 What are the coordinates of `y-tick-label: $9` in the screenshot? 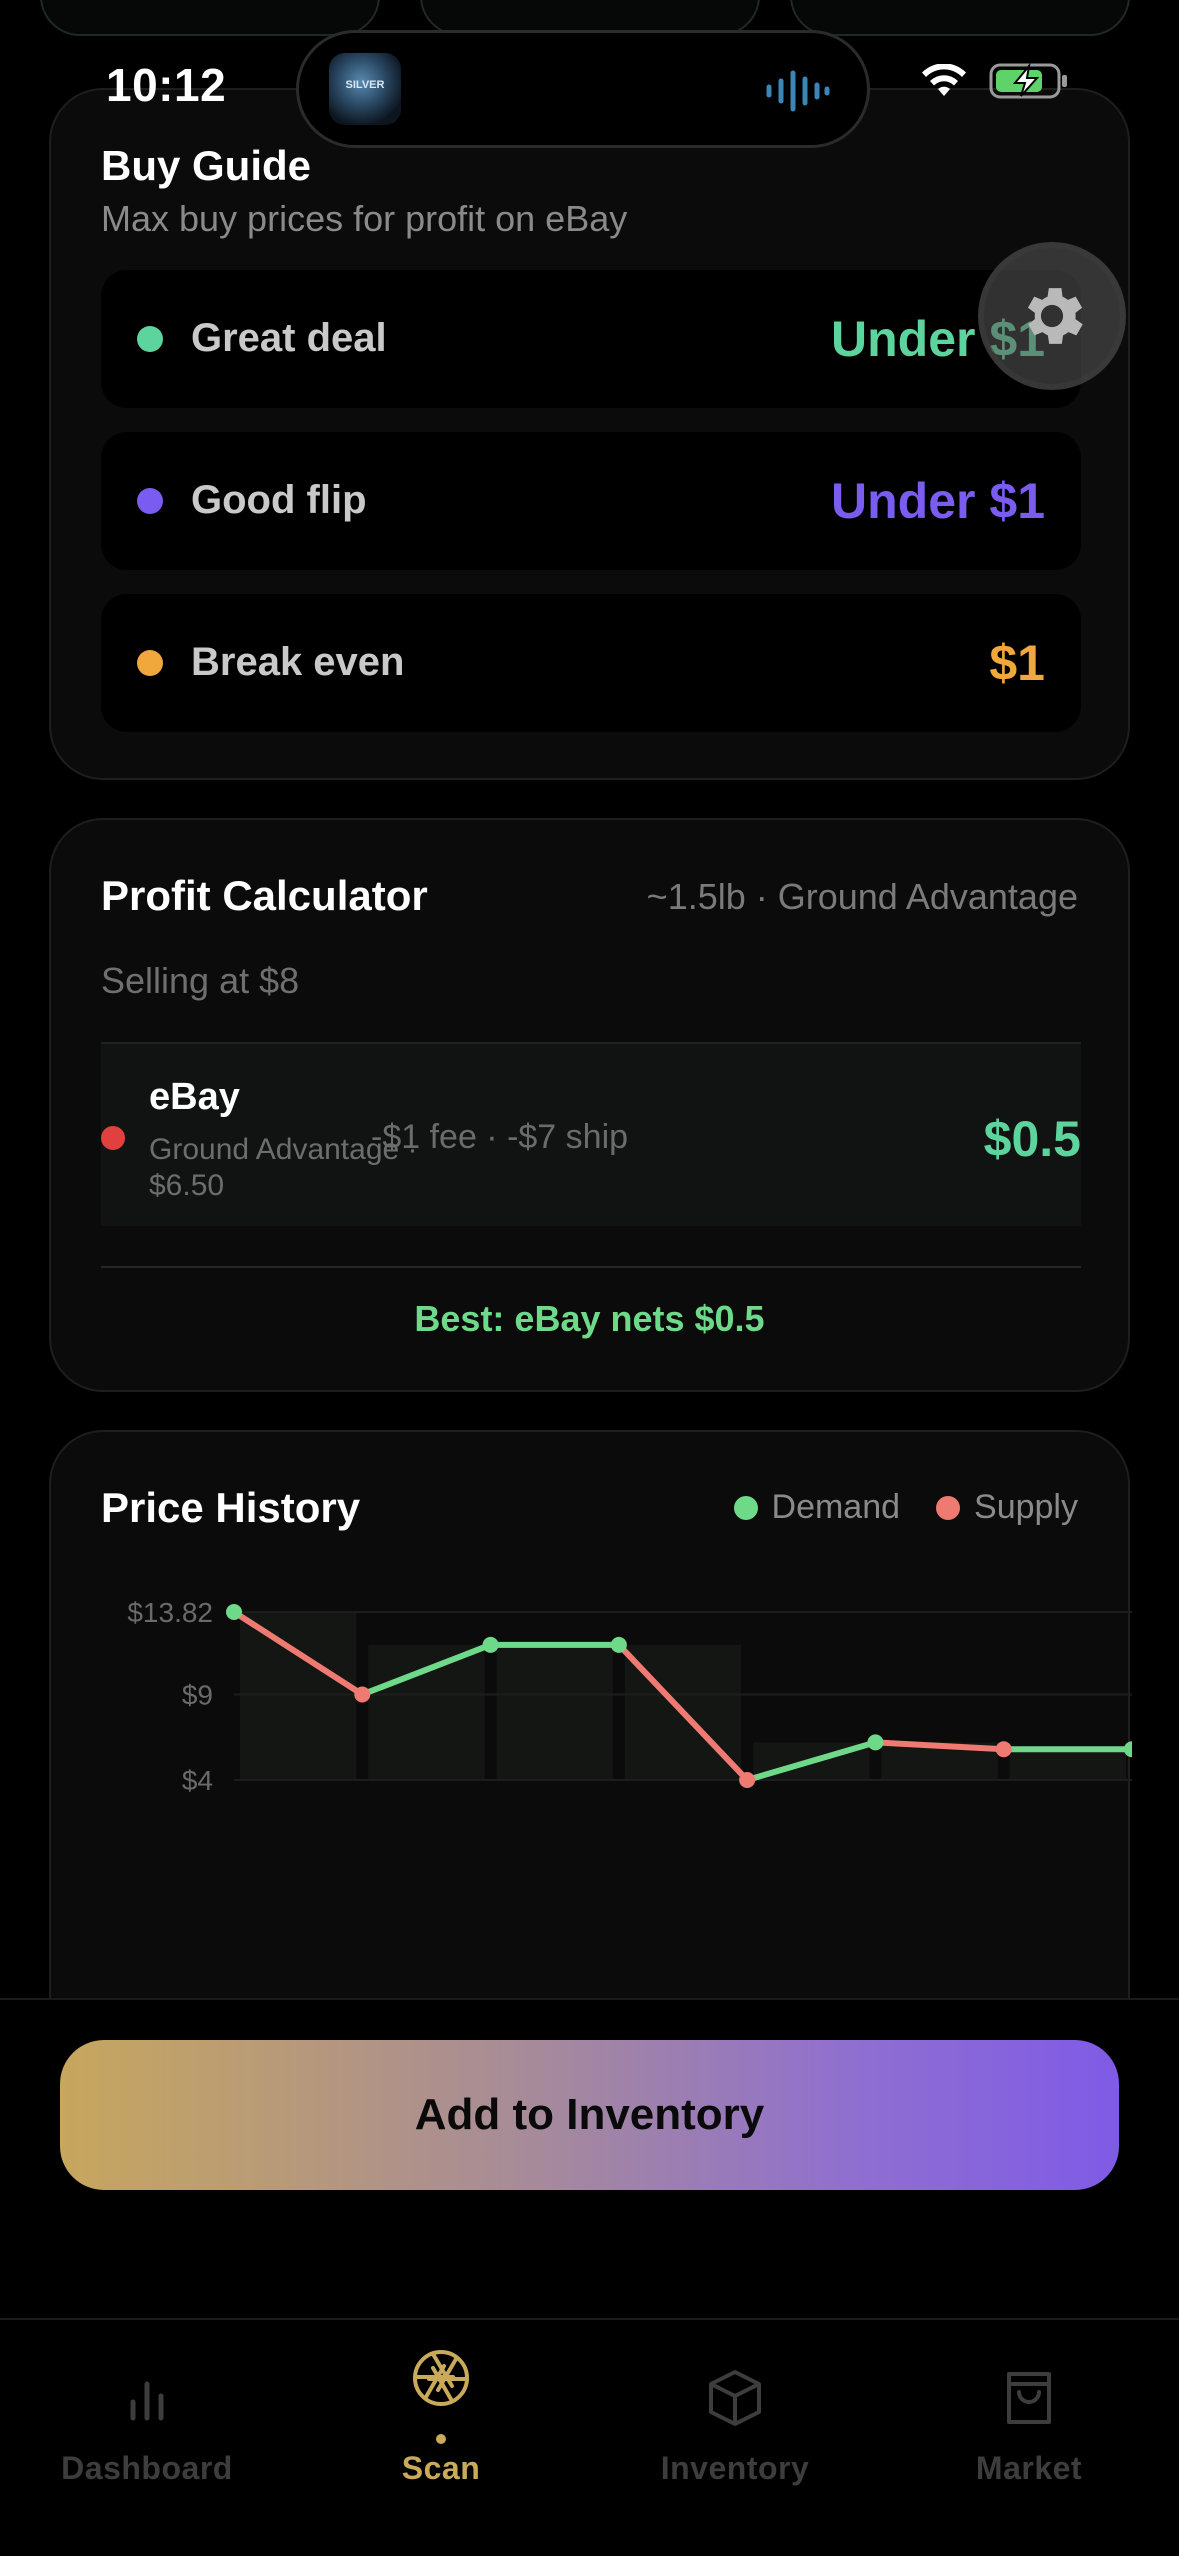 It's located at (197, 1694).